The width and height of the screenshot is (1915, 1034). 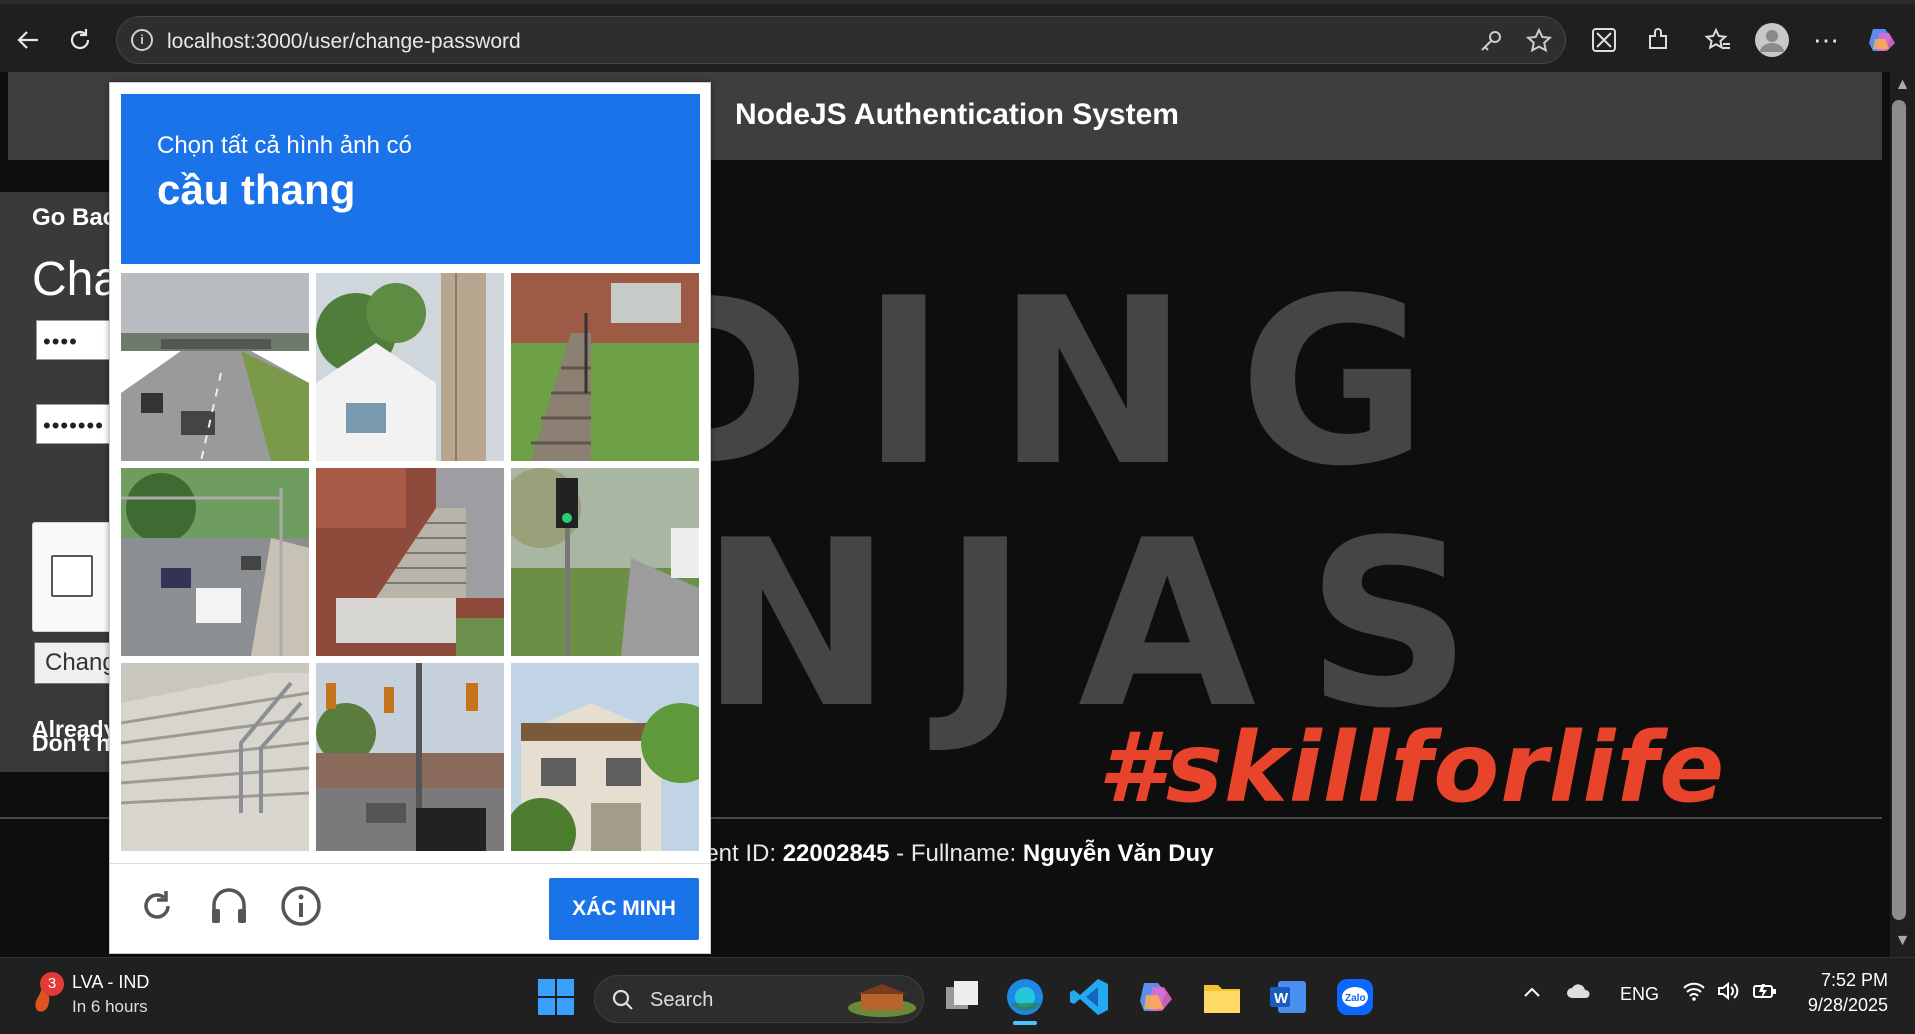 I want to click on search-label: Search, so click(x=682, y=1000).